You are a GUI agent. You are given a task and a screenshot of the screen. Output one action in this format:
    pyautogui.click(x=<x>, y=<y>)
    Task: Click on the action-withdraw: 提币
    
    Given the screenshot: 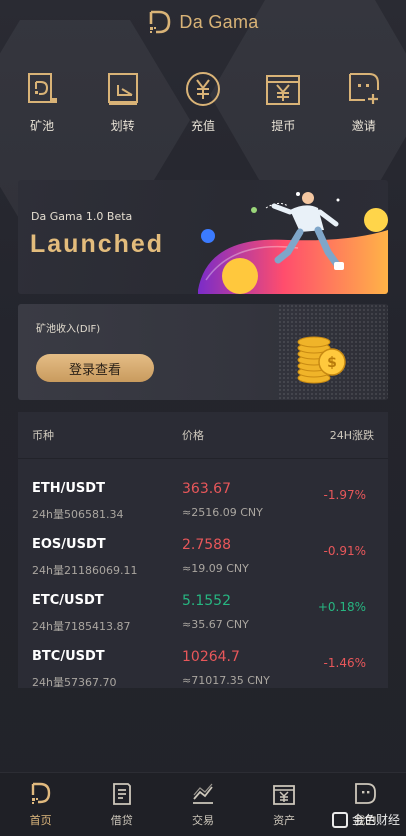 What is the action you would take?
    pyautogui.click(x=283, y=105)
    